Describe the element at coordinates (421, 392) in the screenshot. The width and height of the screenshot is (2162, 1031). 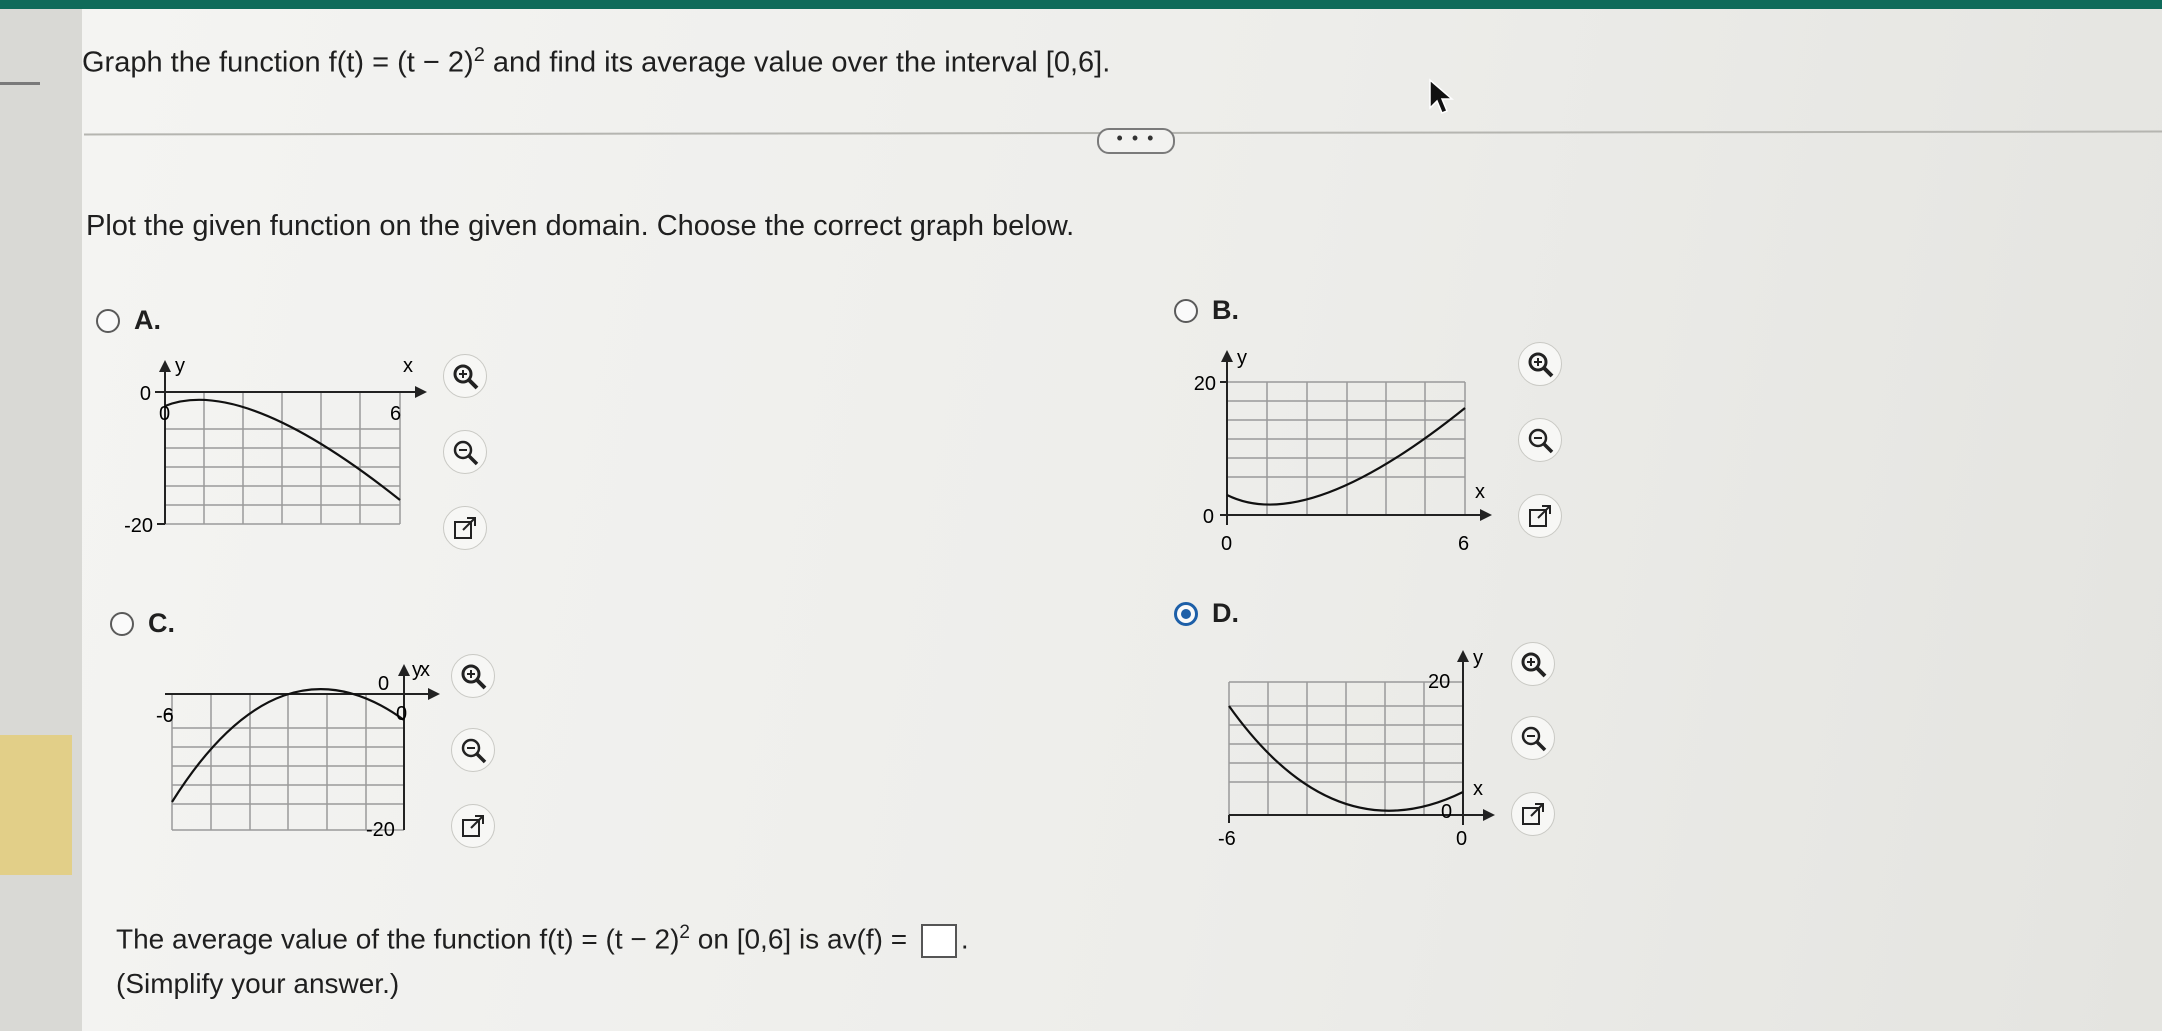
I see `graph-a-x-arrow` at that location.